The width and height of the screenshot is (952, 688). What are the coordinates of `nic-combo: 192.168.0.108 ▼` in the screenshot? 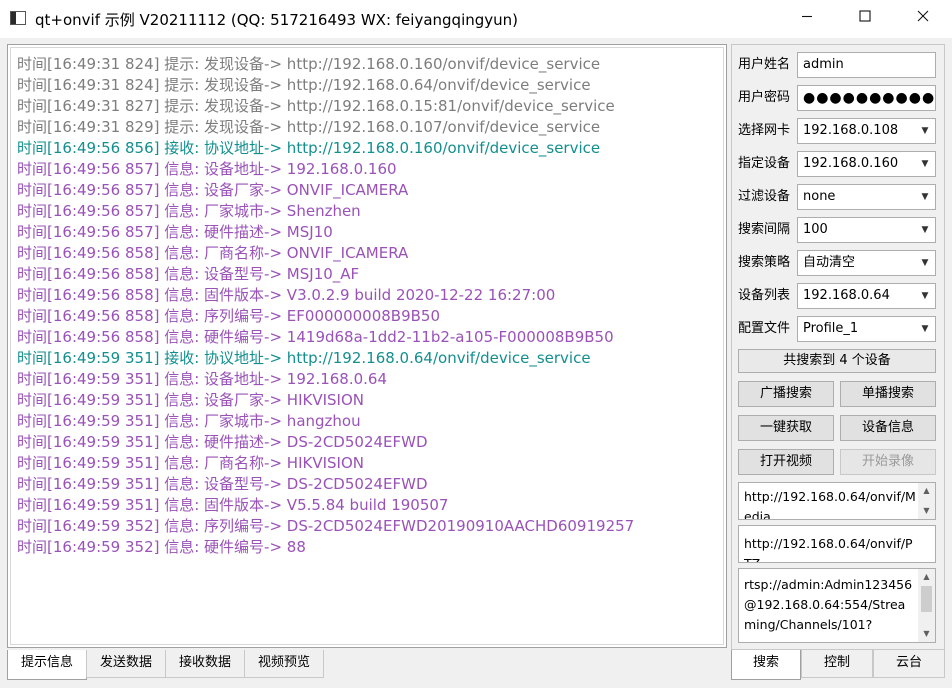 It's located at (866, 131).